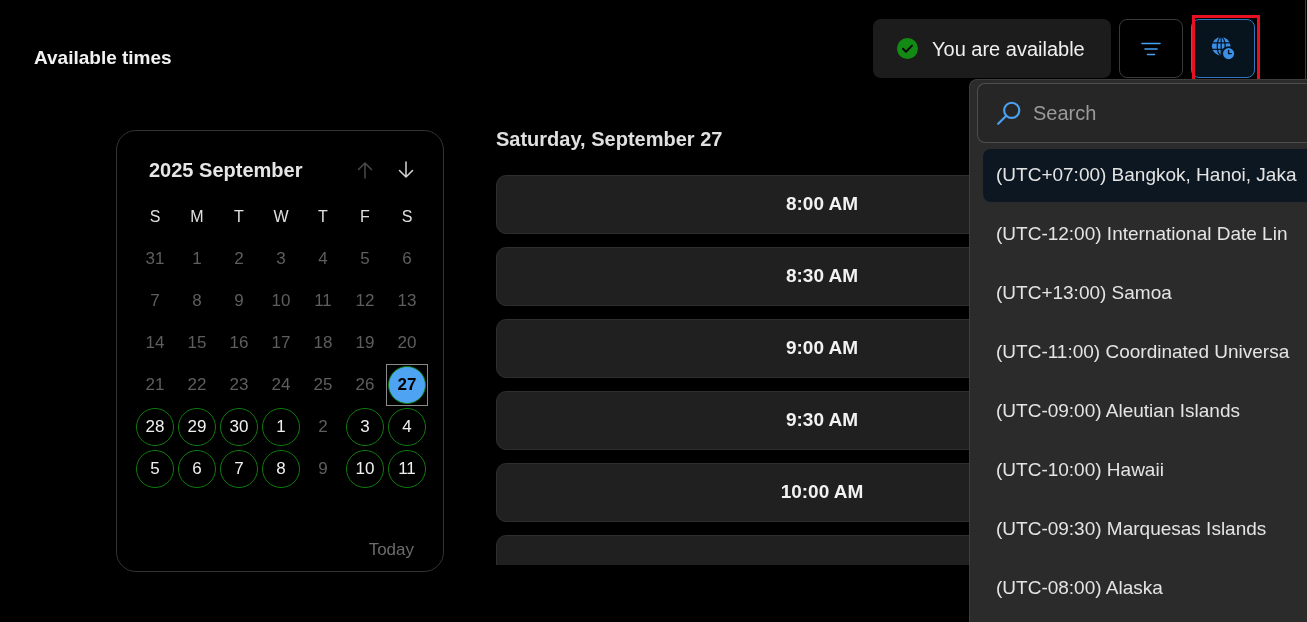  Describe the element at coordinates (407, 301) in the screenshot. I see `calendar-day: 13` at that location.